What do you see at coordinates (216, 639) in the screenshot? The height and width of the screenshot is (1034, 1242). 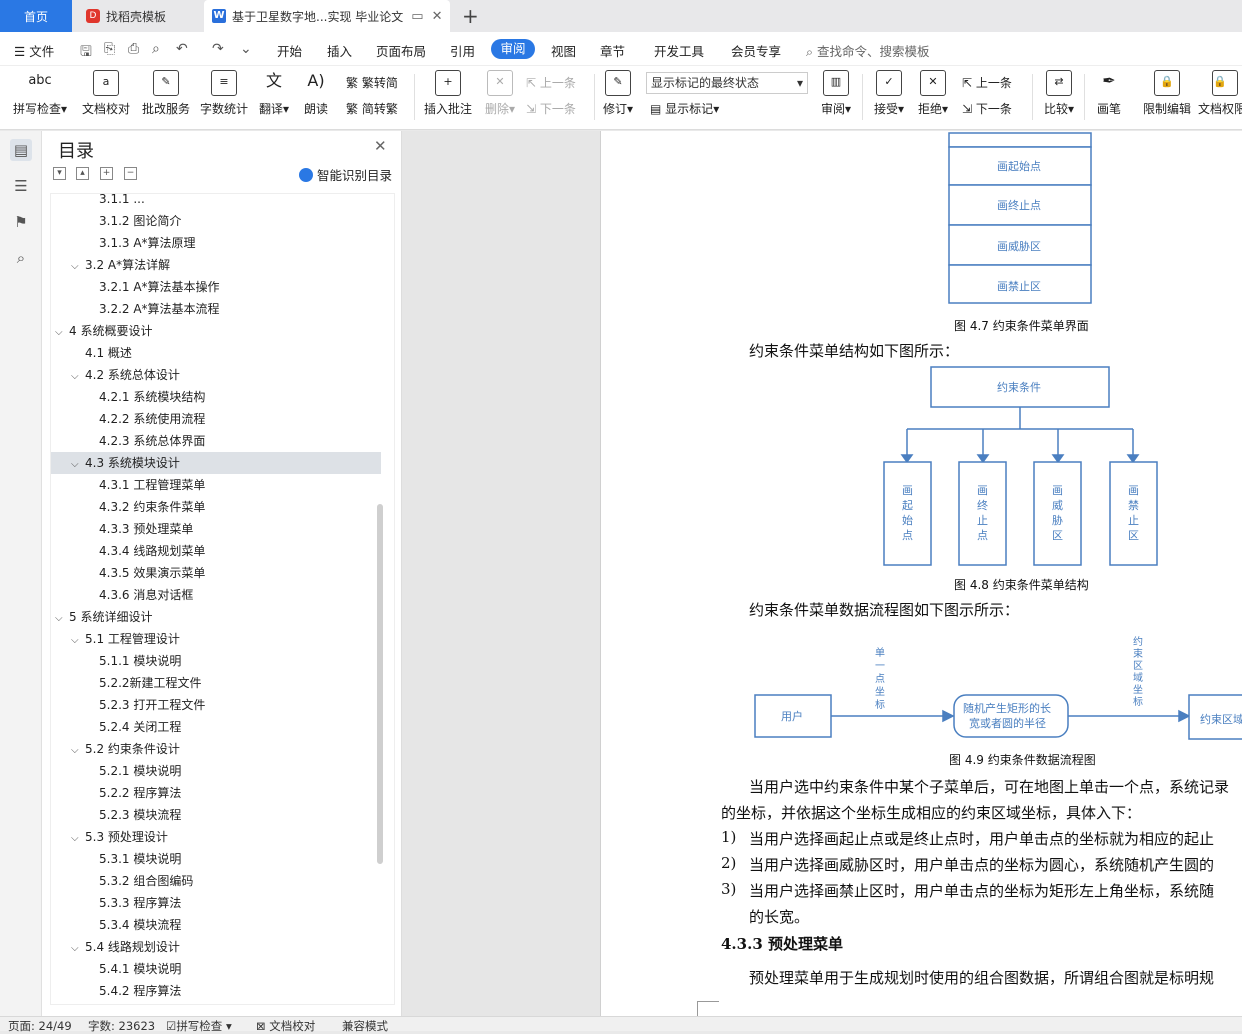 I see `toc-item: ⌵ 5.1 工程管理设计` at bounding box center [216, 639].